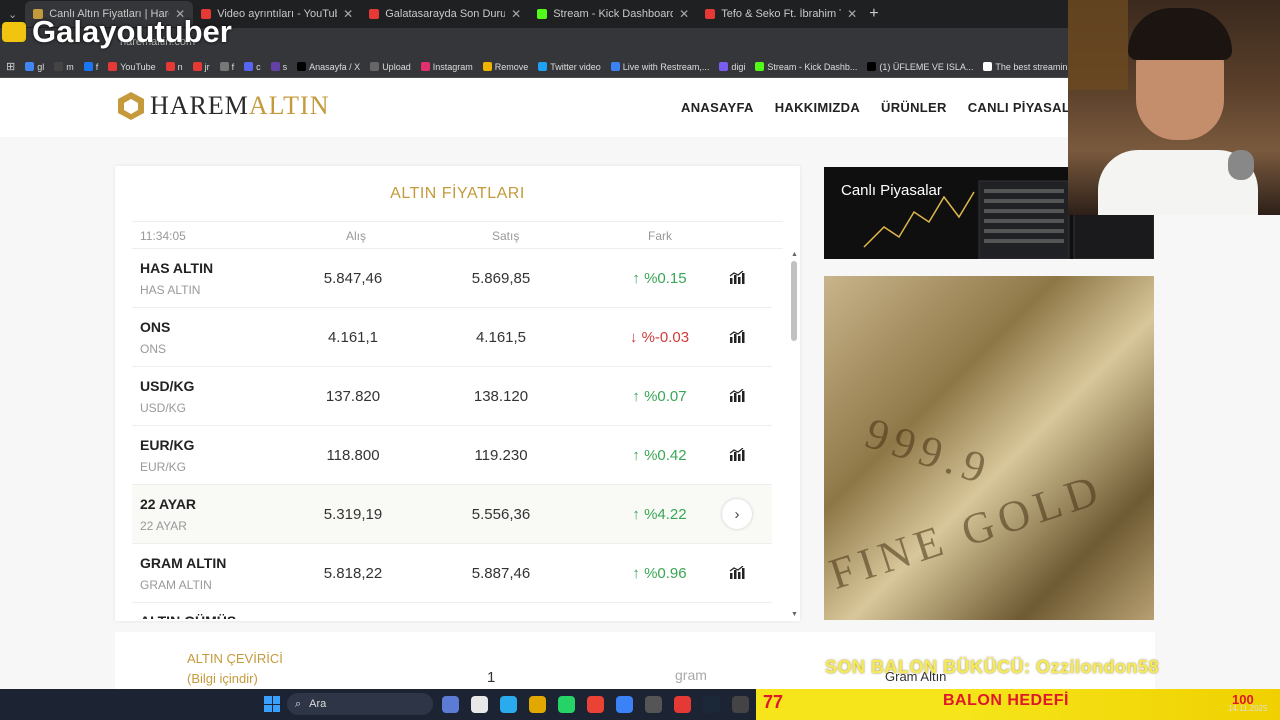 The width and height of the screenshot is (1280, 720). I want to click on bookmark-item: m, so click(64, 67).